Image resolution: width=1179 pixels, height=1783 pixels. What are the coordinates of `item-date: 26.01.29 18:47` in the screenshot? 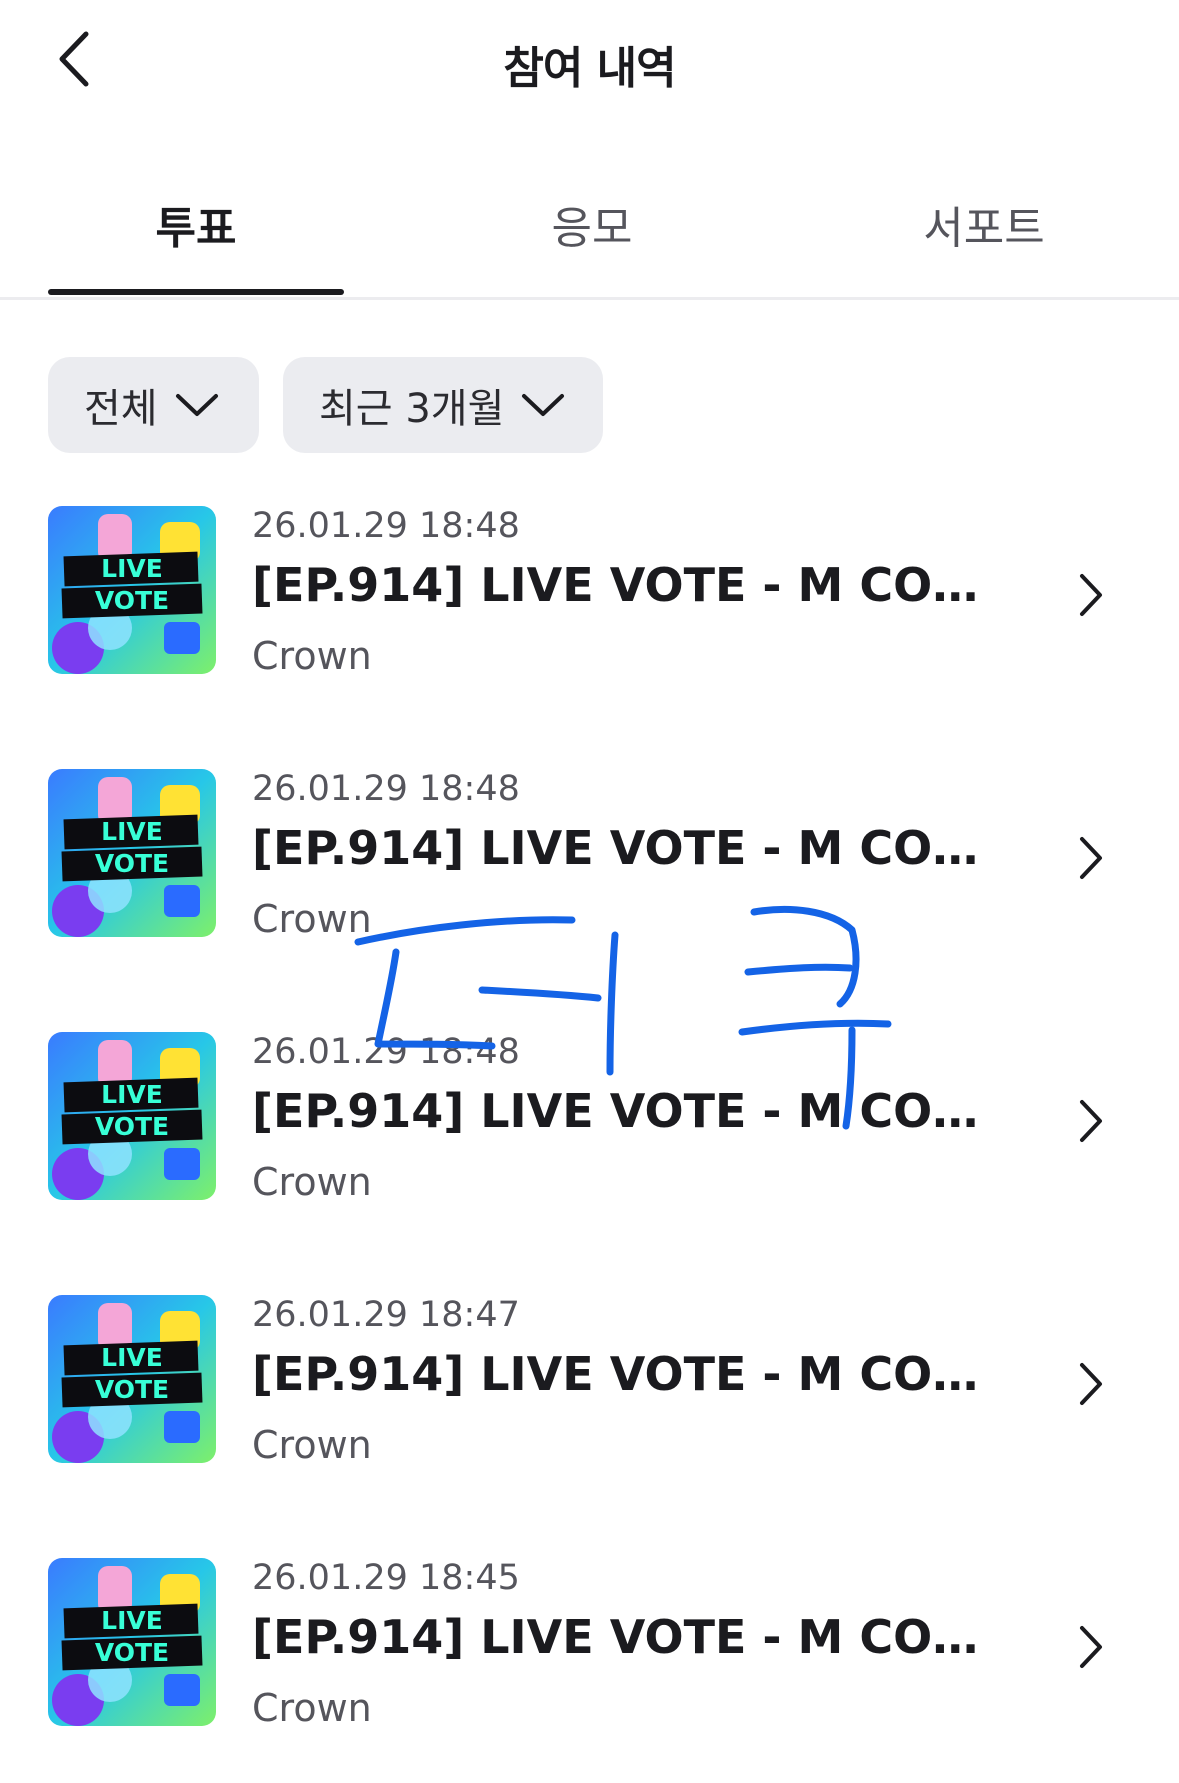 It's located at (386, 1315).